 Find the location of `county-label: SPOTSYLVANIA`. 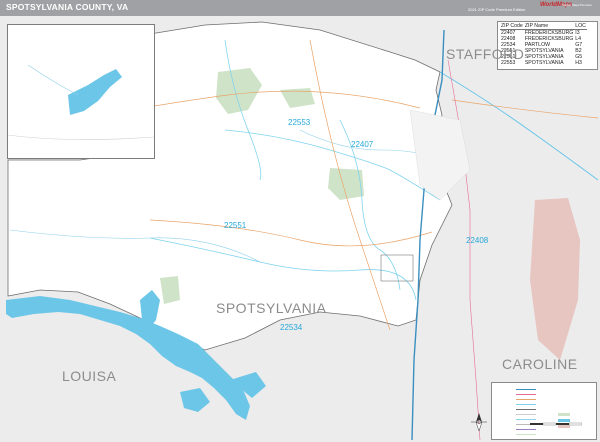

county-label: SPOTSYLVANIA is located at coordinates (271, 308).